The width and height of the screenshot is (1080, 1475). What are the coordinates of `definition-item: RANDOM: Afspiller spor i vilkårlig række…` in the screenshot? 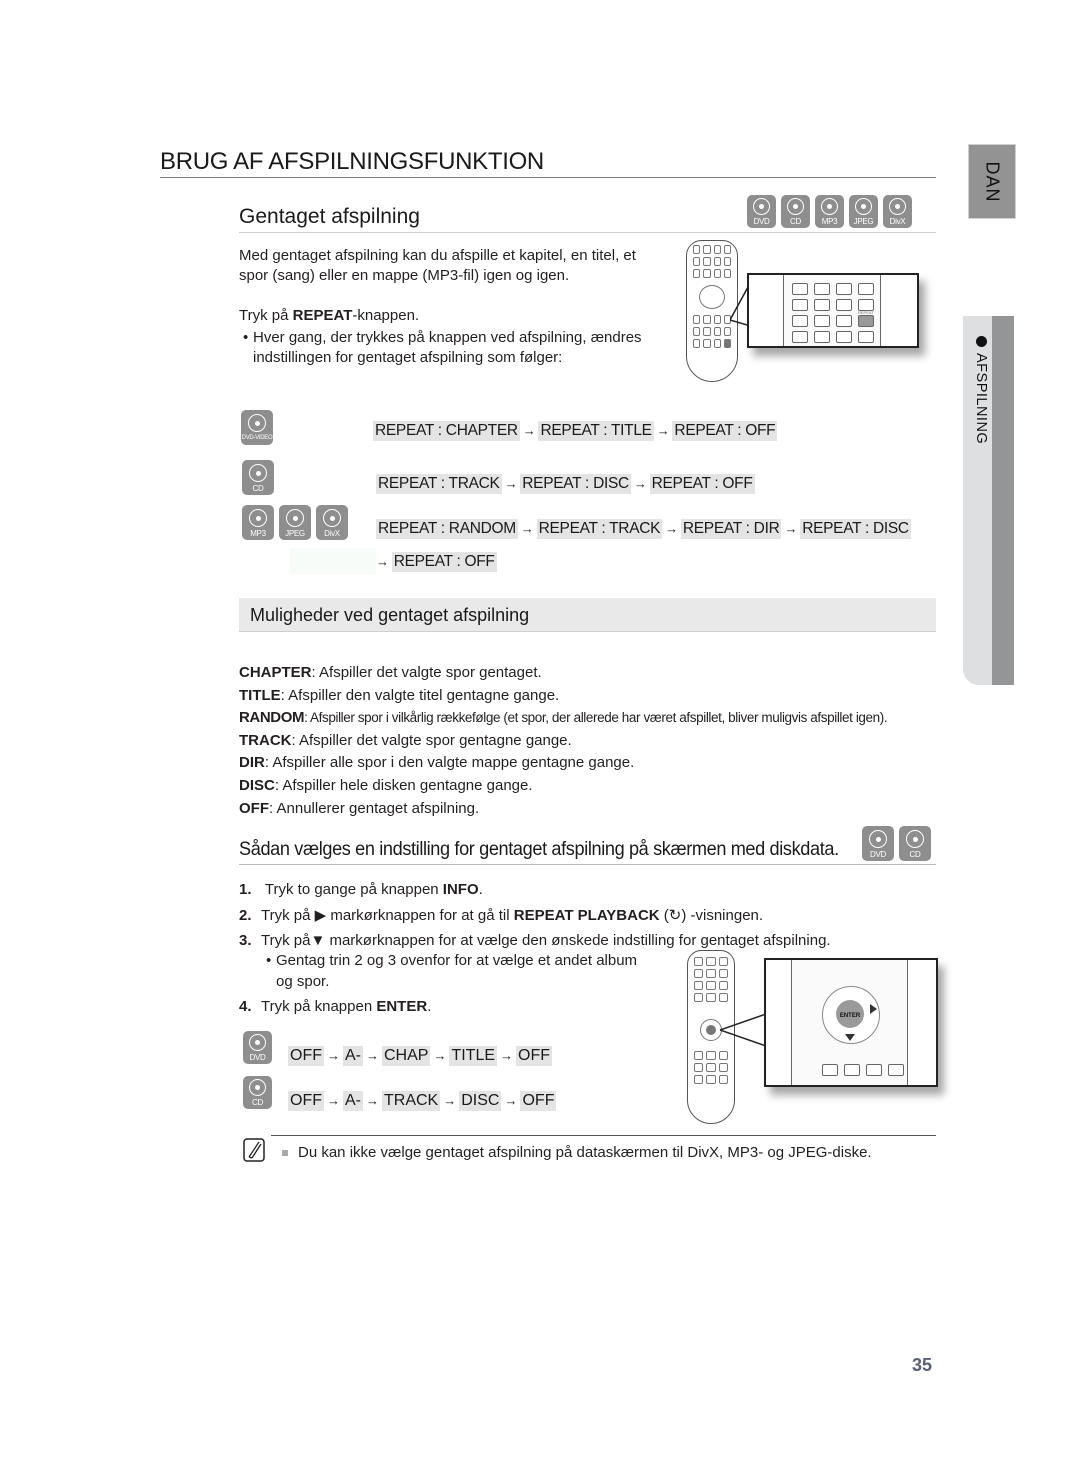 It's located at (563, 718).